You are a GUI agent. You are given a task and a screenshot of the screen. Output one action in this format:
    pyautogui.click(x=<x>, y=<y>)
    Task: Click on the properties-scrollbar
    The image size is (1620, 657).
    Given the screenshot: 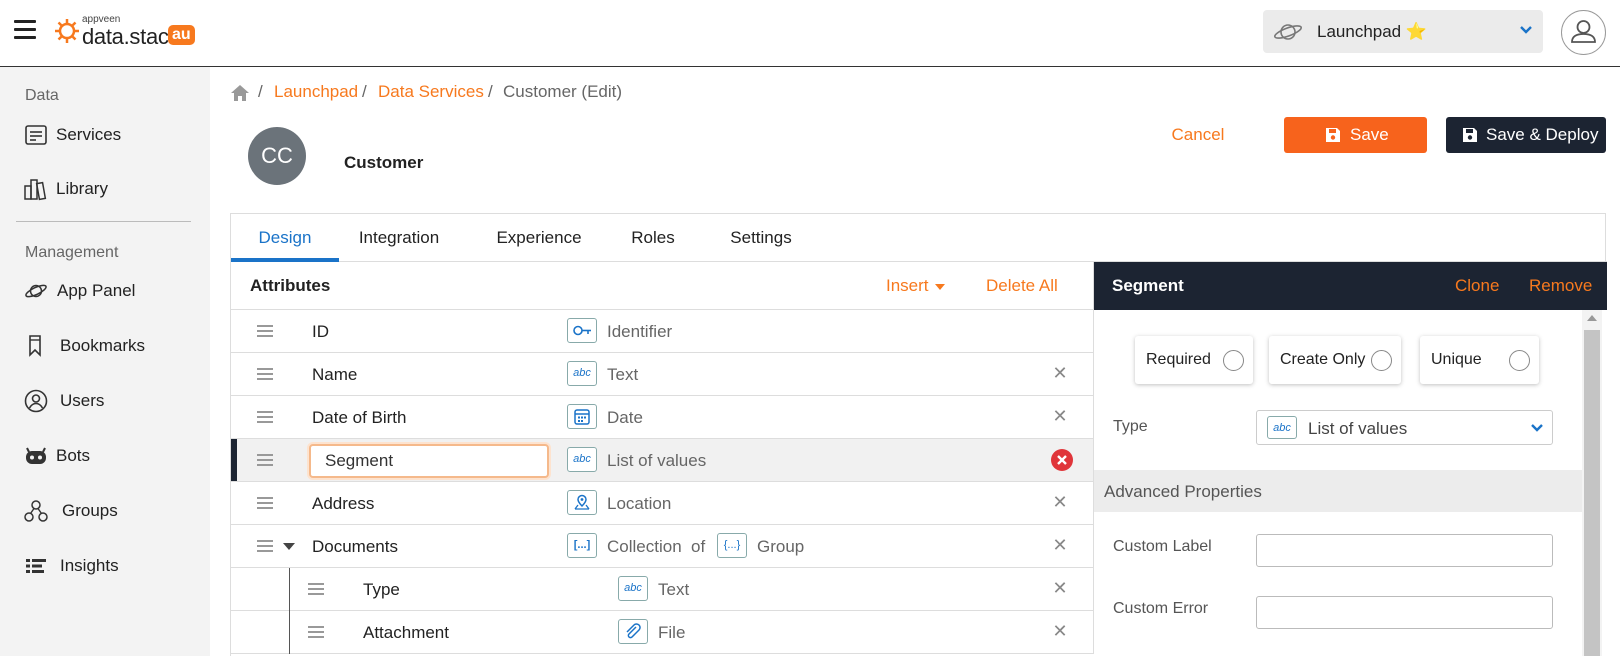 What is the action you would take?
    pyautogui.click(x=1592, y=483)
    